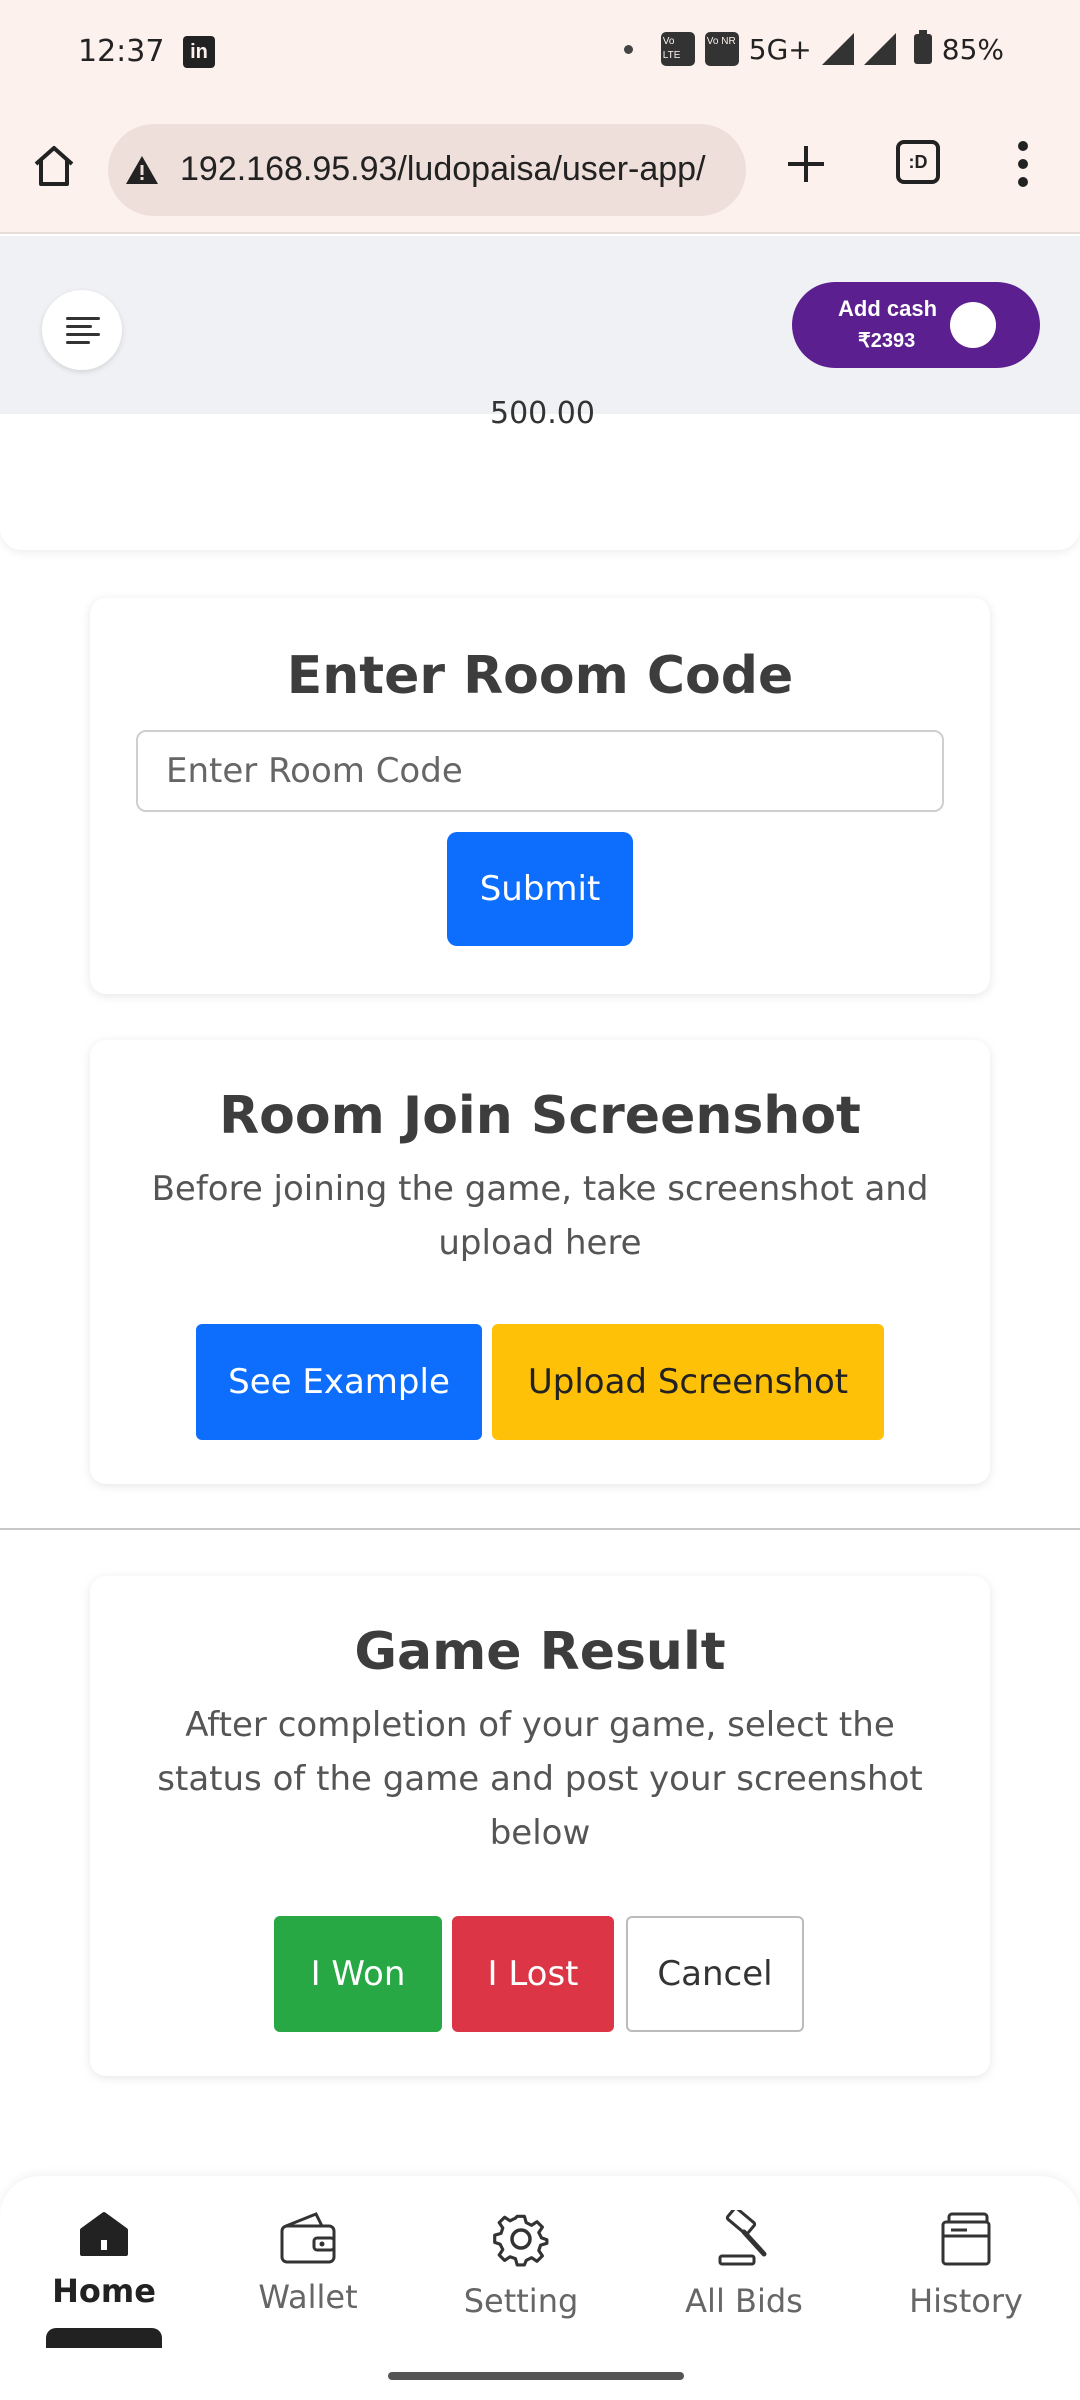 This screenshot has width=1080, height=2400. What do you see at coordinates (540, 1529) in the screenshot?
I see `divider` at bounding box center [540, 1529].